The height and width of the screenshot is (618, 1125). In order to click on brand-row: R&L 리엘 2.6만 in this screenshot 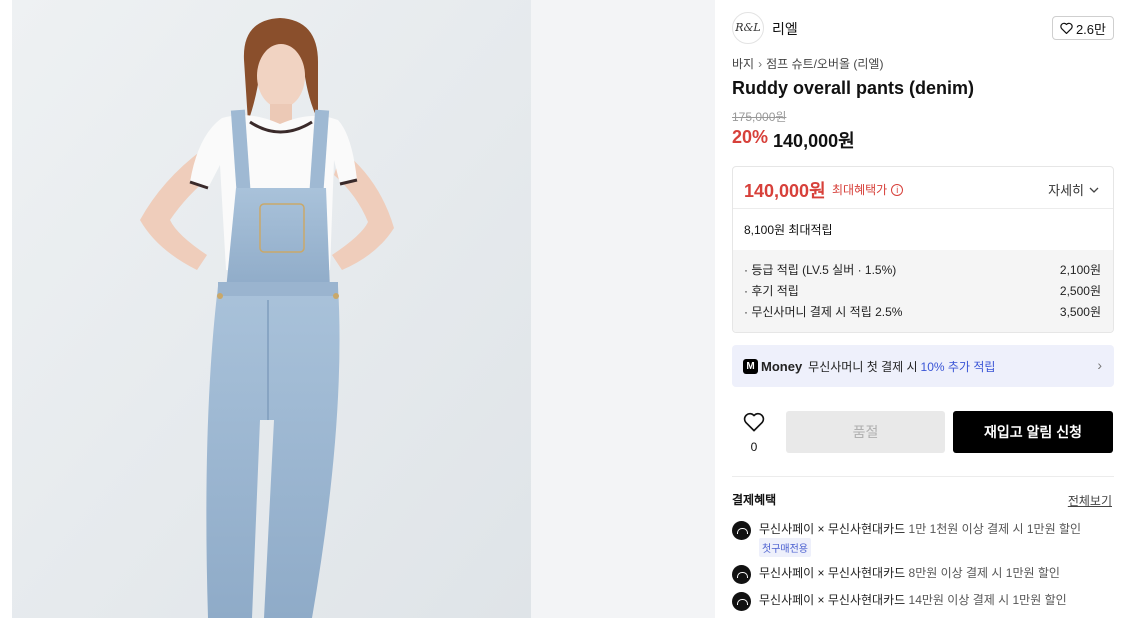, I will do `click(923, 28)`.